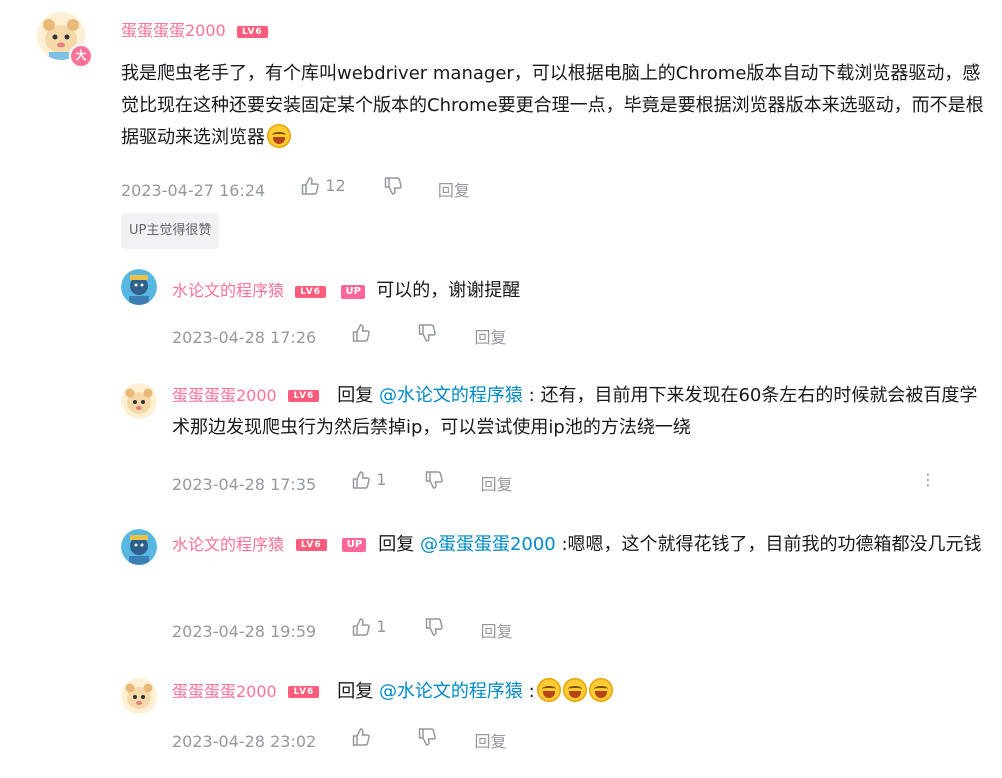 This screenshot has height=778, width=1002. Describe the element at coordinates (244, 337) in the screenshot. I see `reply-time: 2023-04-28 17:26` at that location.